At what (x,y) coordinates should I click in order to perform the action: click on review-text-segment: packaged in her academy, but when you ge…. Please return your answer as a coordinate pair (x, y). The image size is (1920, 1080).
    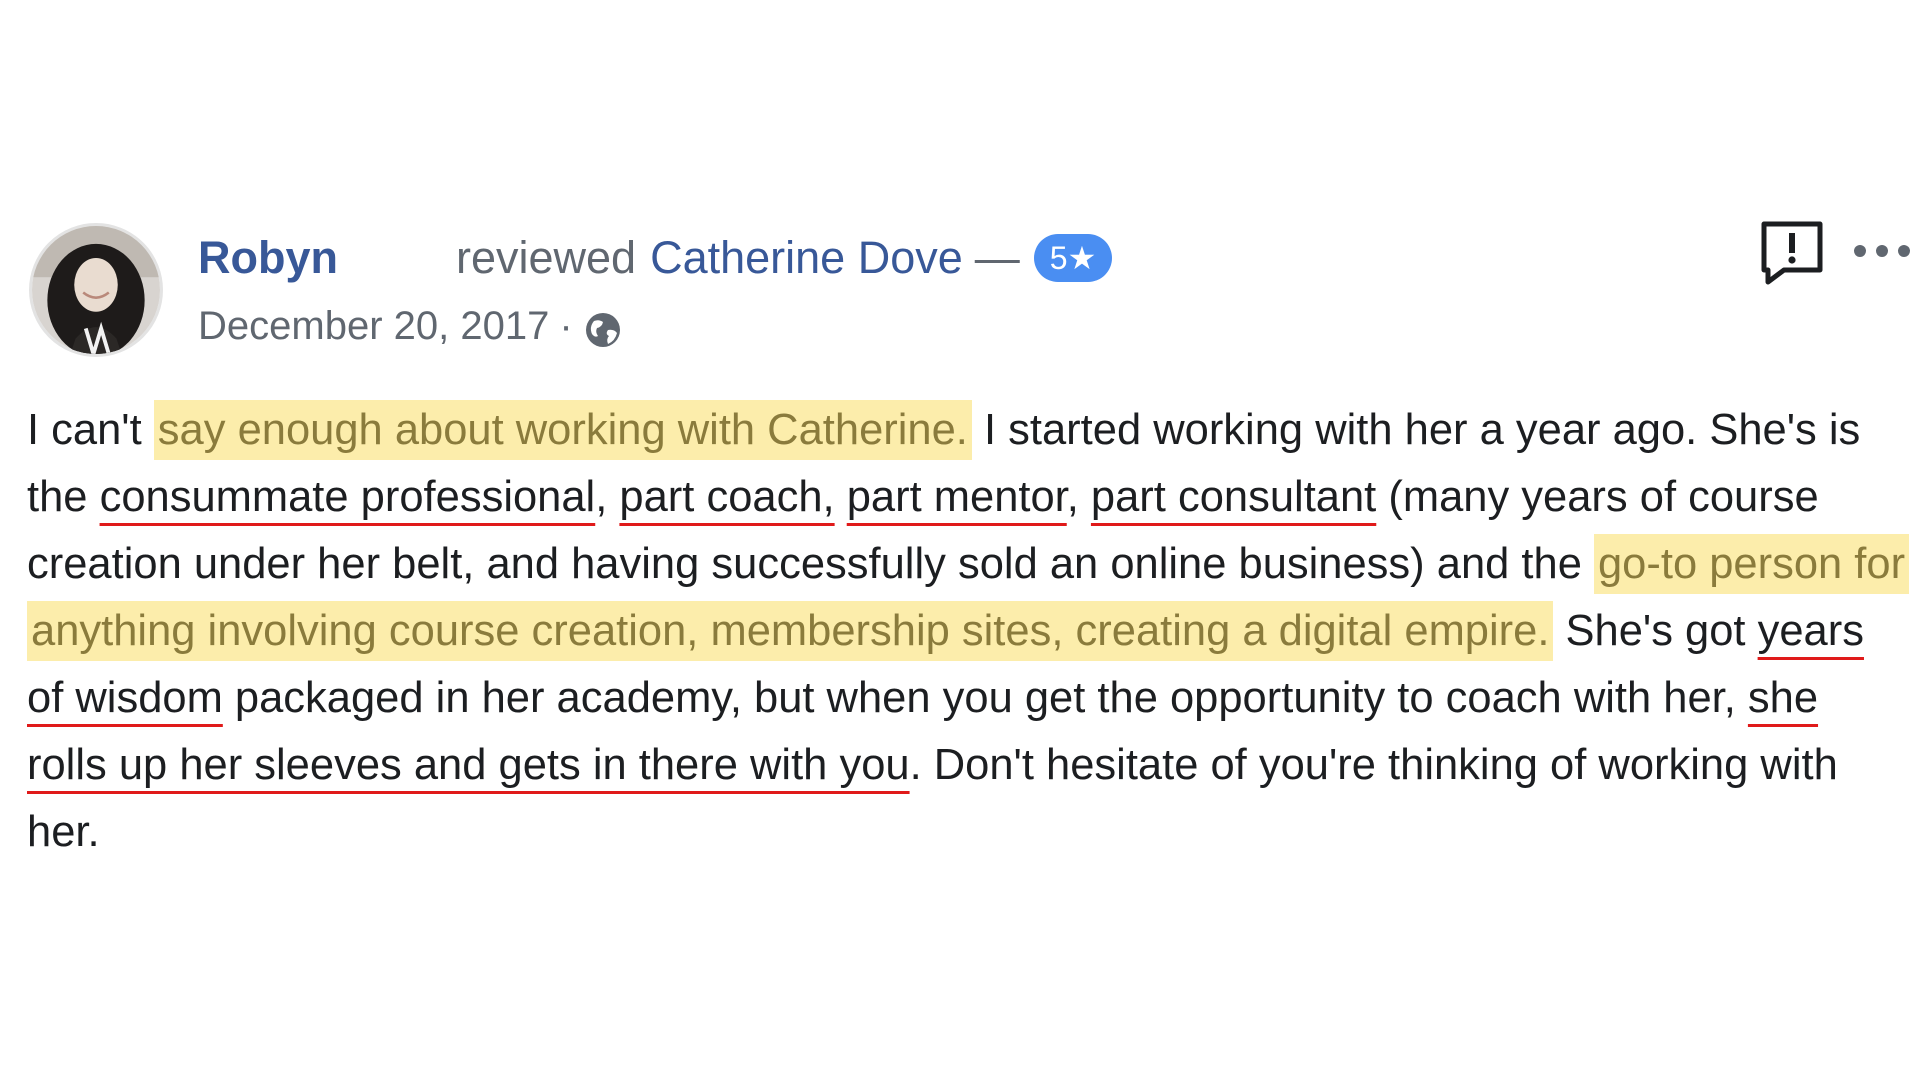
    Looking at the image, I should click on (985, 698).